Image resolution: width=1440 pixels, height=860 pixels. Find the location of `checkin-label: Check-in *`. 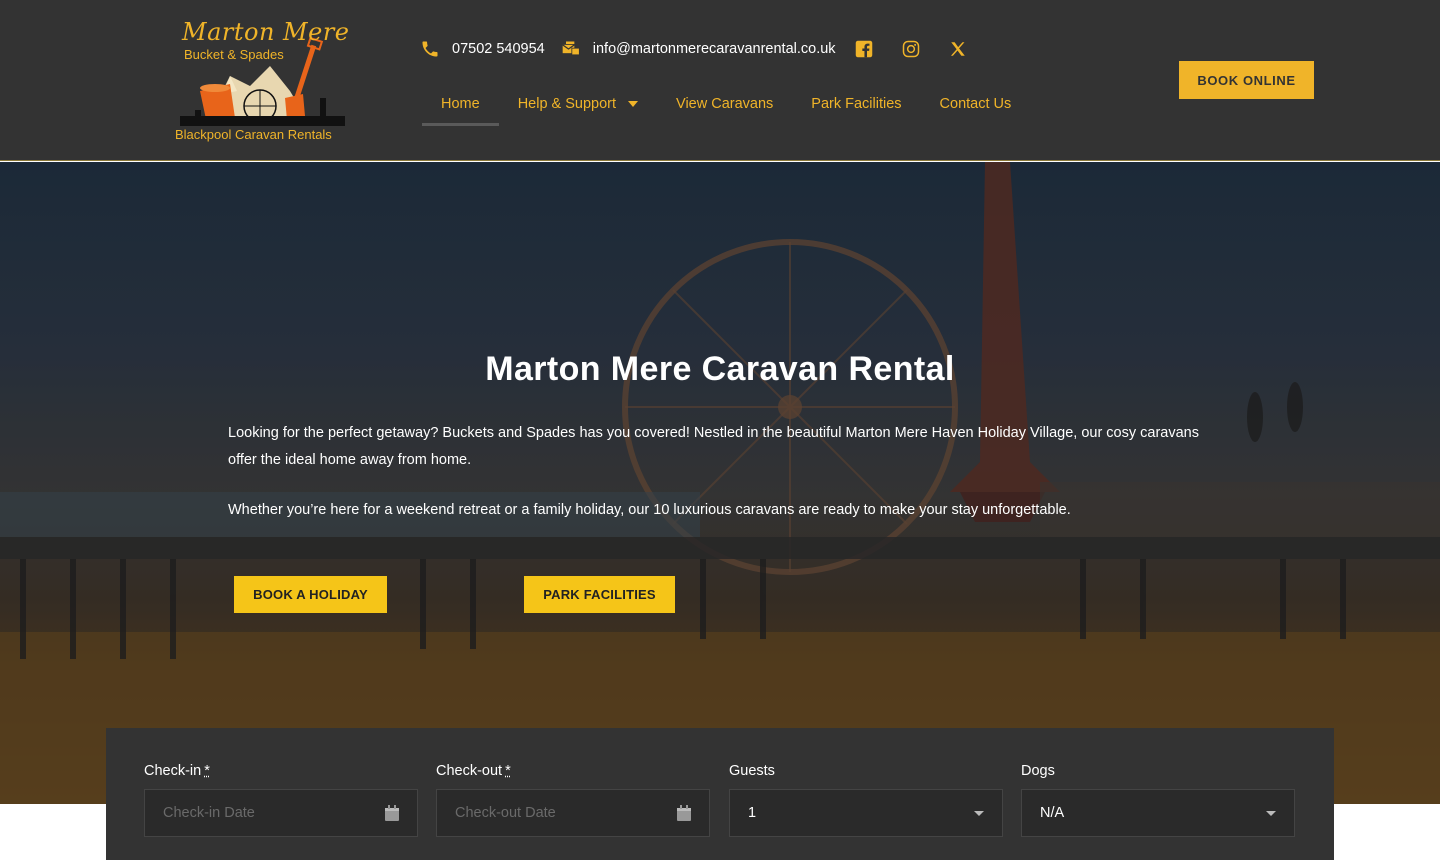

checkin-label: Check-in * is located at coordinates (281, 773).